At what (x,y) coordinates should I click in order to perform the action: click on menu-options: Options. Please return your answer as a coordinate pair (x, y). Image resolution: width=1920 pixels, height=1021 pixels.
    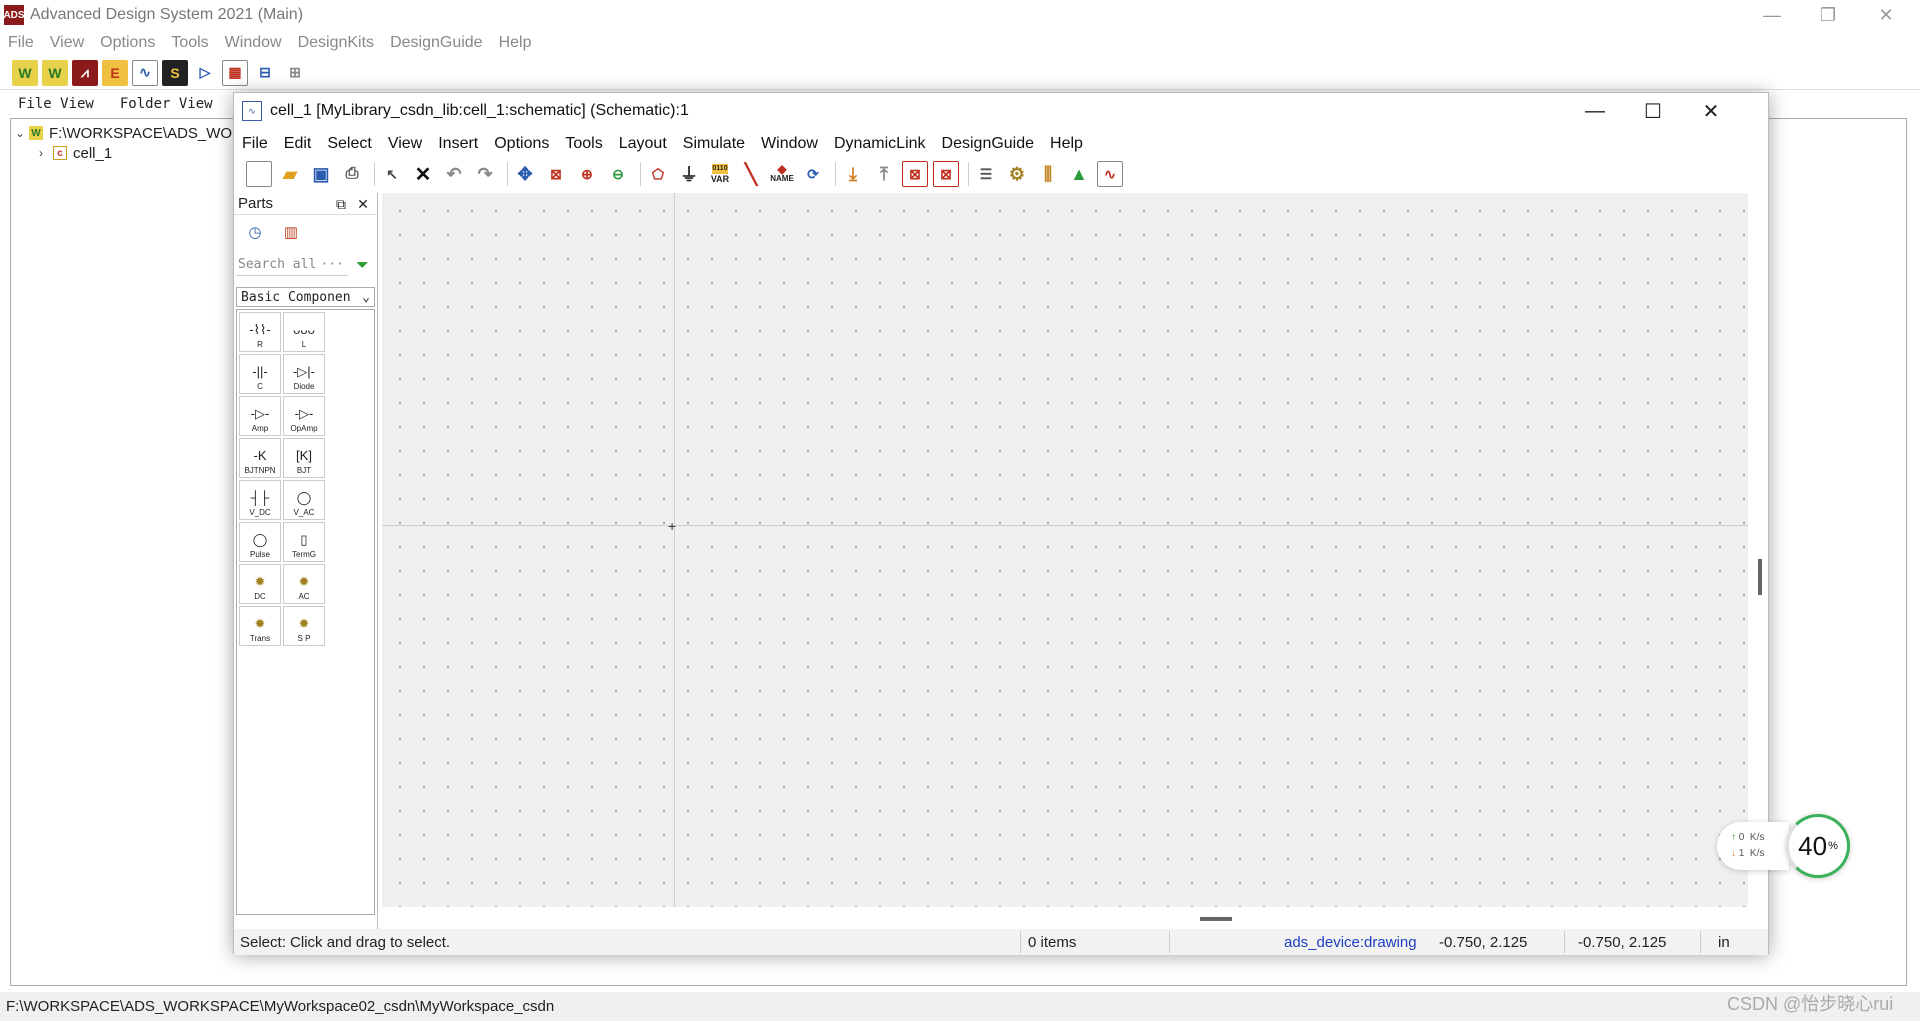
    Looking at the image, I should click on (521, 144).